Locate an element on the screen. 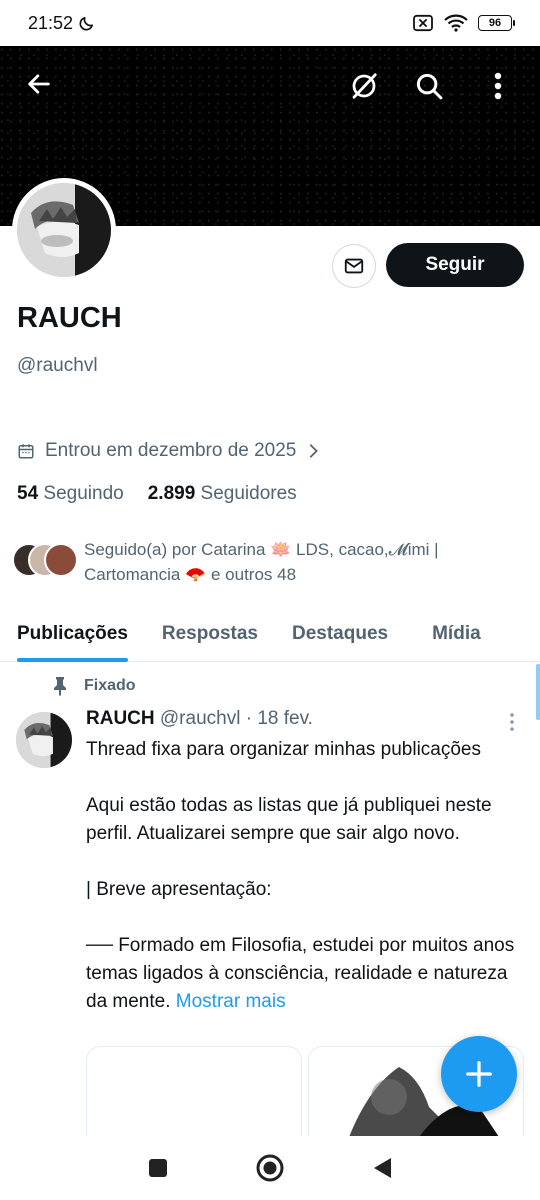 The height and width of the screenshot is (1200, 540). plus-icon is located at coordinates (479, 1074).